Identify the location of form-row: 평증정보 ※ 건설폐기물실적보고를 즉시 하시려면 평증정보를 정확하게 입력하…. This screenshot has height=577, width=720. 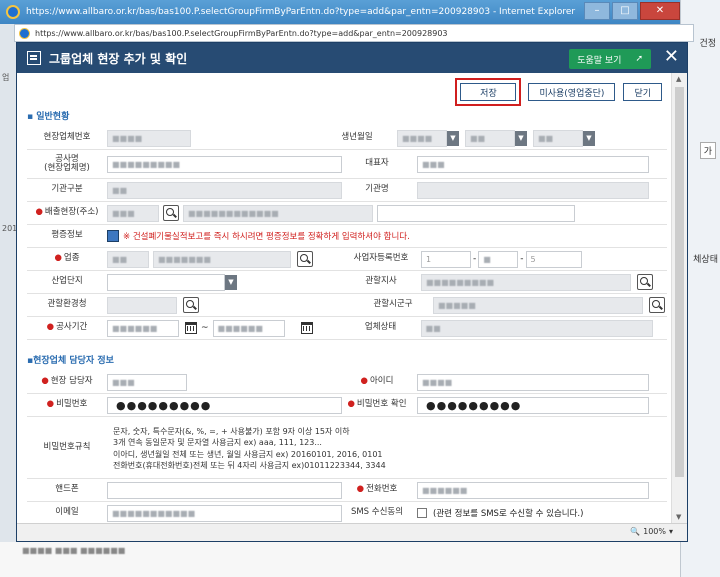
(347, 236).